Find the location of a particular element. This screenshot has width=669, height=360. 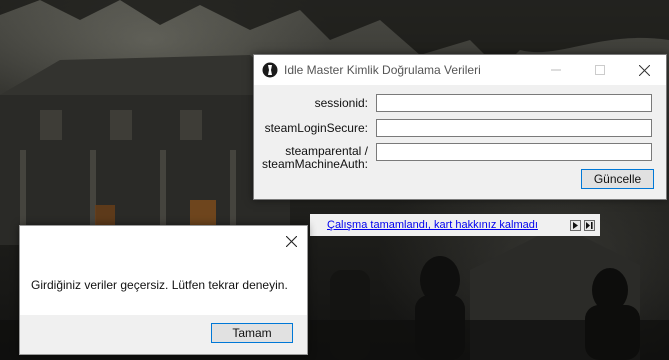

sessionid-input is located at coordinates (514, 103).